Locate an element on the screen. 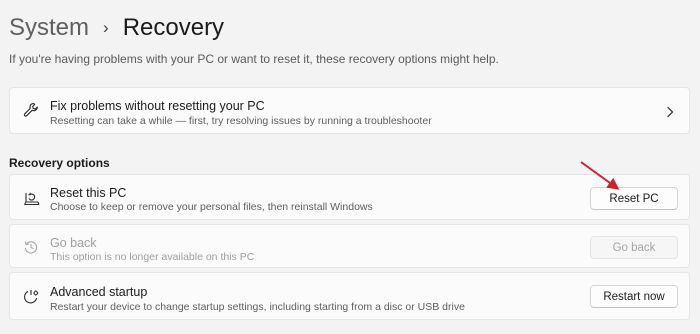 This screenshot has height=334, width=700. reset-this-pc-title: Reset this PC is located at coordinates (88, 193).